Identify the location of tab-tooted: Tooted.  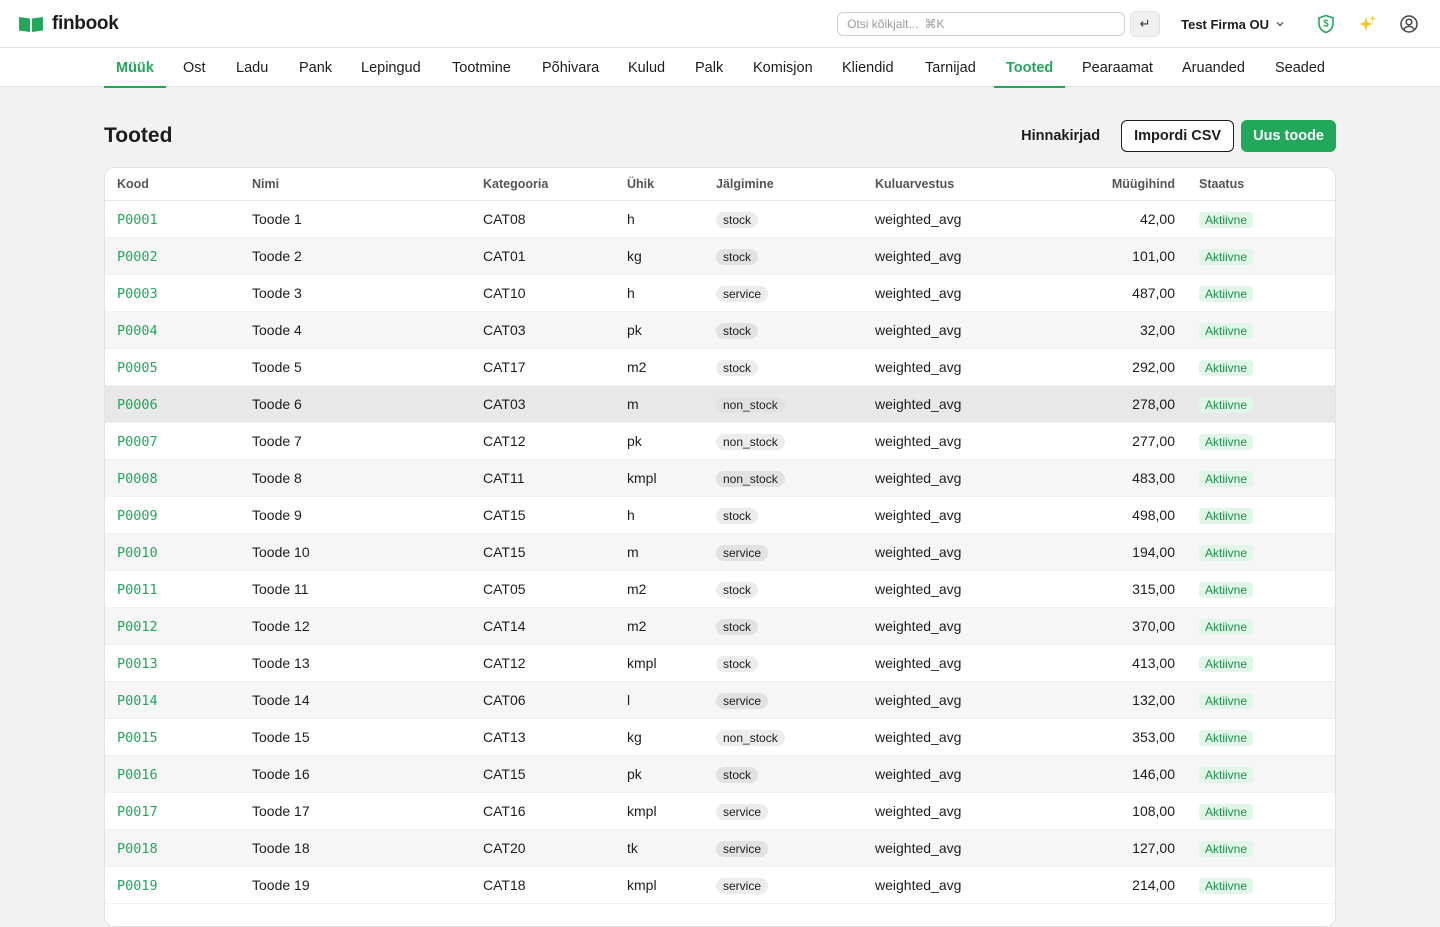
(1030, 68).